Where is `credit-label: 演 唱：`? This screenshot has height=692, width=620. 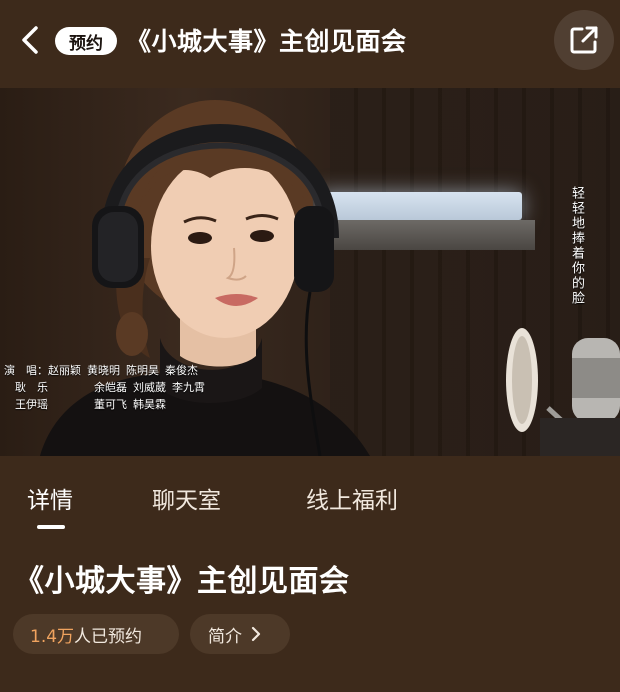 credit-label: 演 唱： is located at coordinates (26, 370).